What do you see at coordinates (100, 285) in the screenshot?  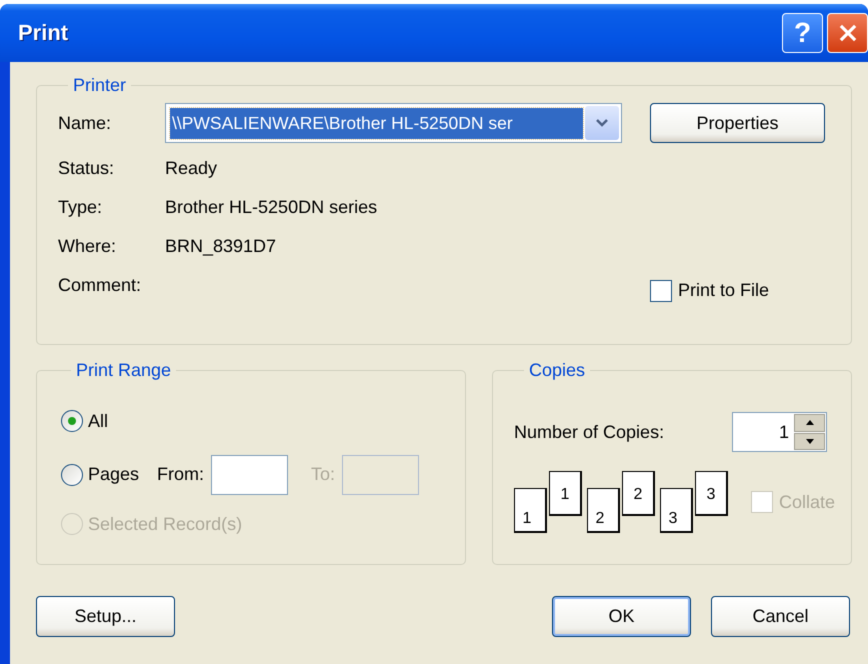 I see `info-label: Comment:` at bounding box center [100, 285].